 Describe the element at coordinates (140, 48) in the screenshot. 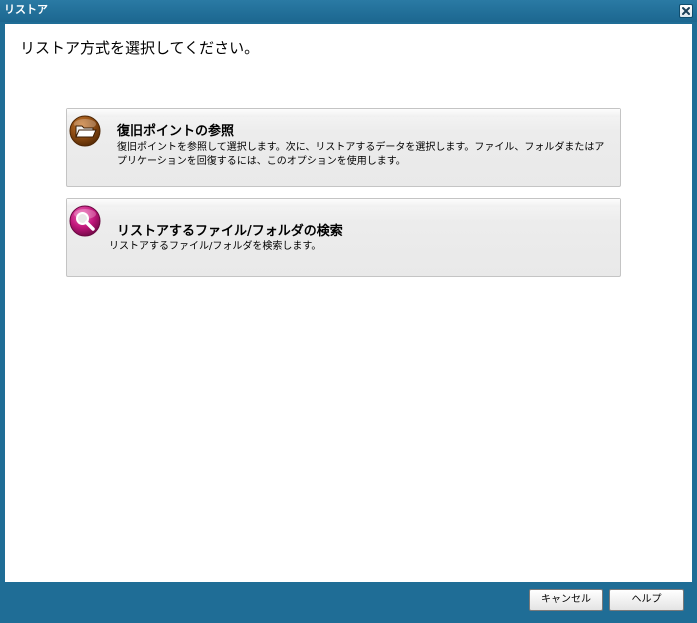

I see `page-title: リストア方式を選択してください。` at that location.